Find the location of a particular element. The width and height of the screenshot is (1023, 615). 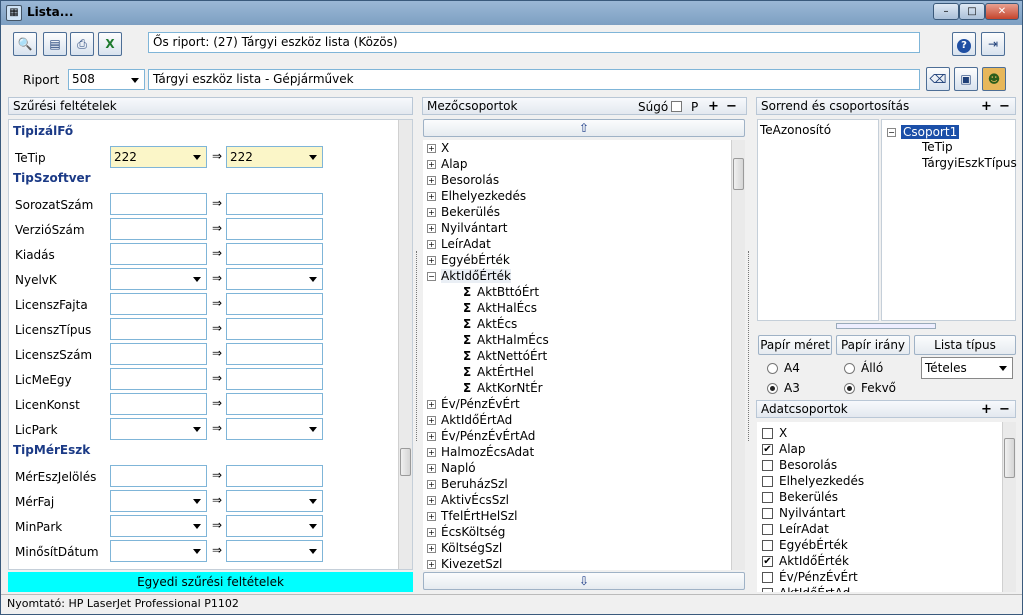

scroll-up-button: ⇧ is located at coordinates (584, 128).